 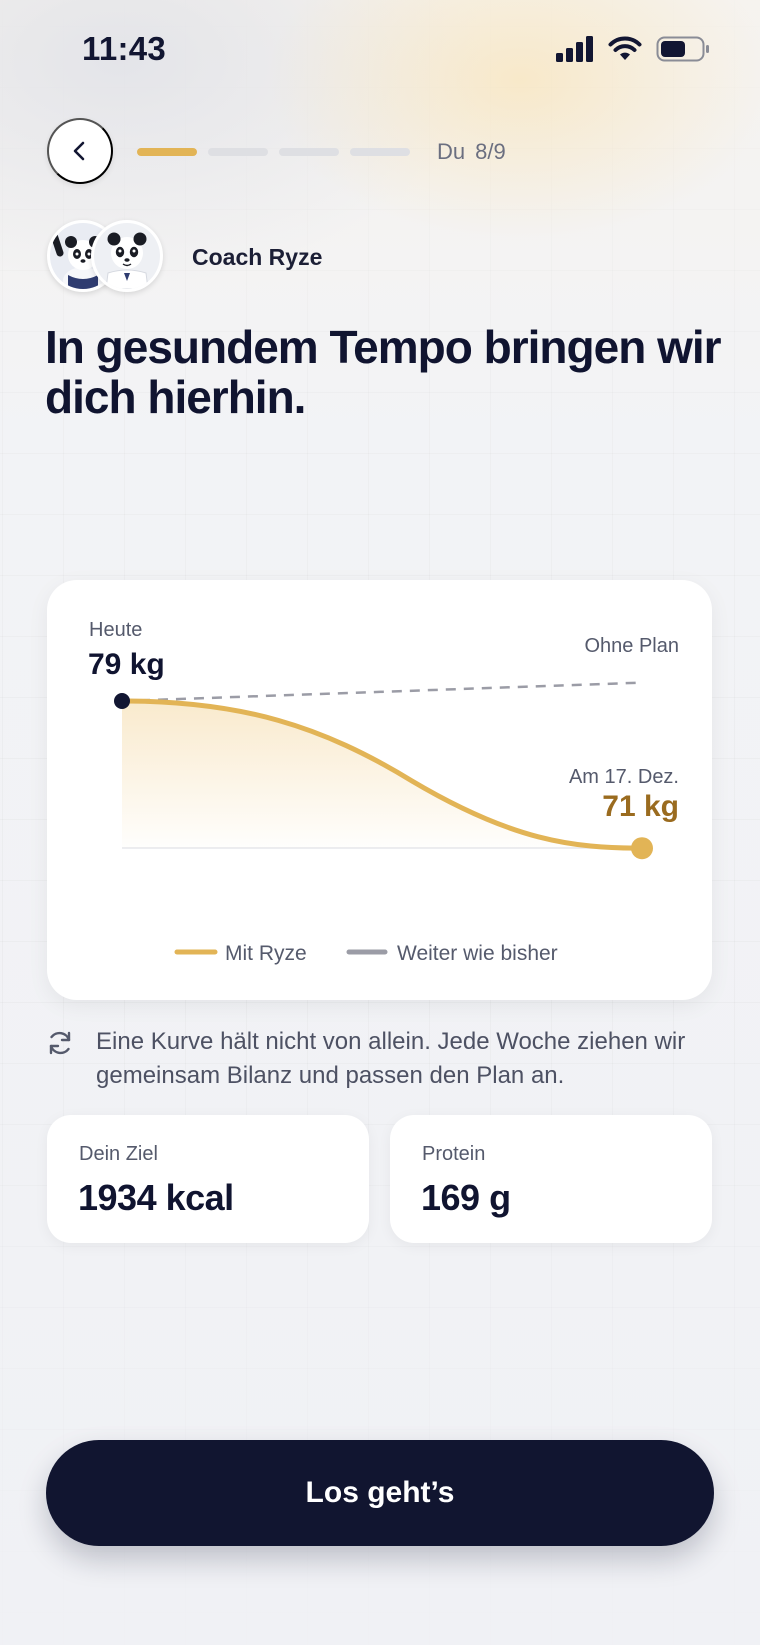 I want to click on weiter-wie-bisher-line, so click(x=382, y=692).